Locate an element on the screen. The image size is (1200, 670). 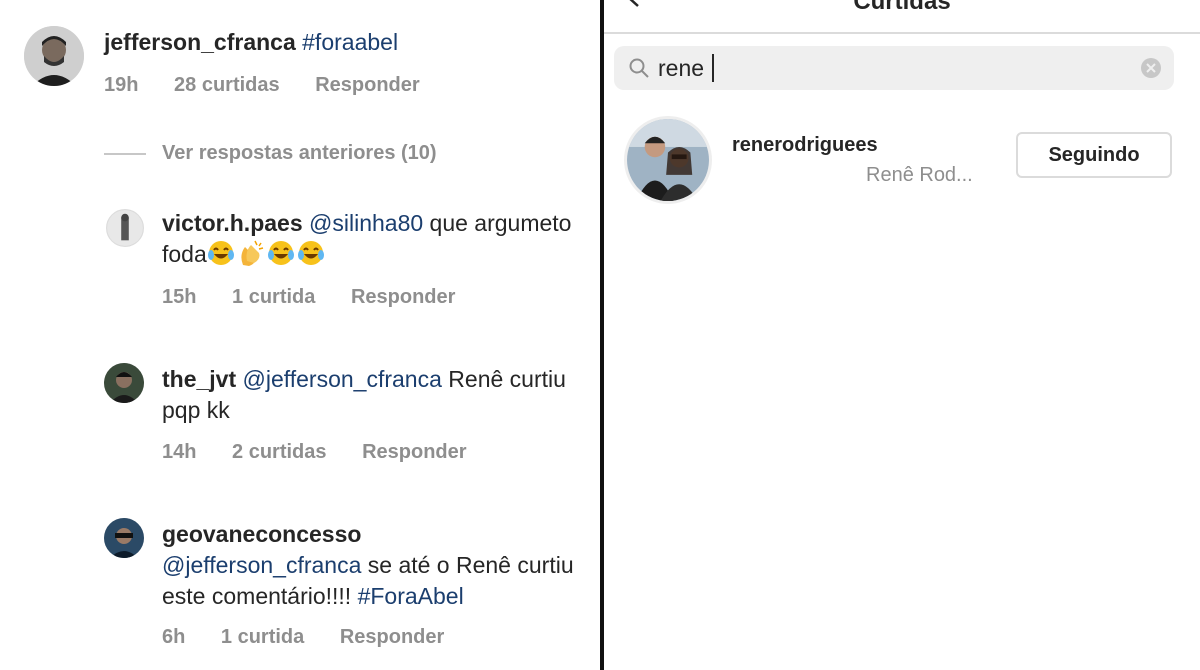
reply-username: victor.h.paes is located at coordinates (232, 223).